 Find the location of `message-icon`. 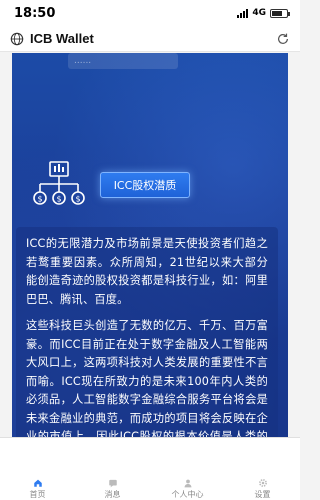

message-icon is located at coordinates (112, 483).